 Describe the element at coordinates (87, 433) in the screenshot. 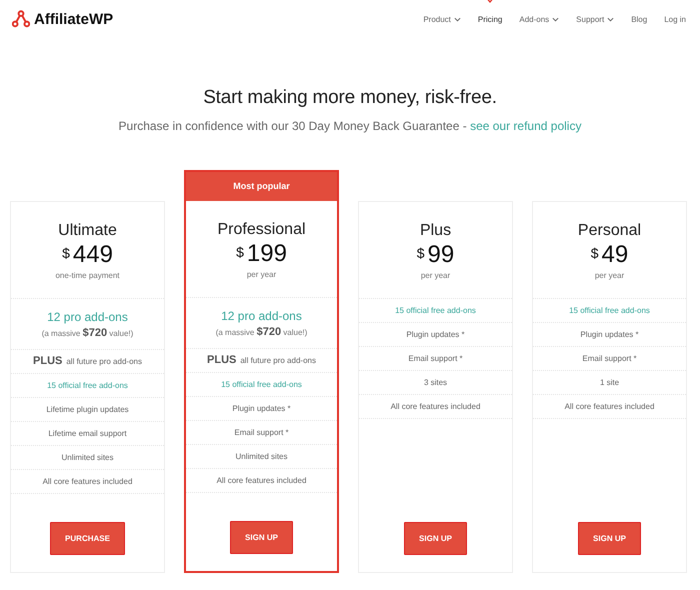

I see `feature-text: Lifetime email support` at that location.